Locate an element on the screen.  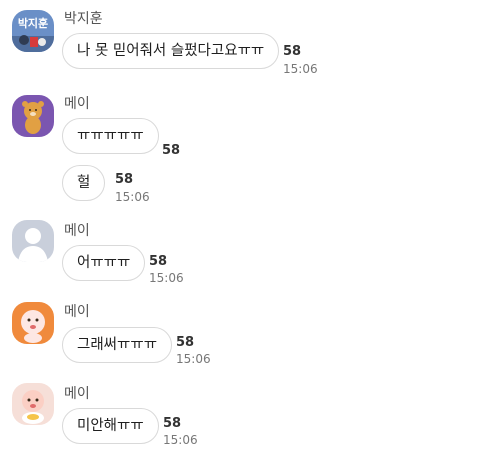
default-profile-icon is located at coordinates (33, 241).